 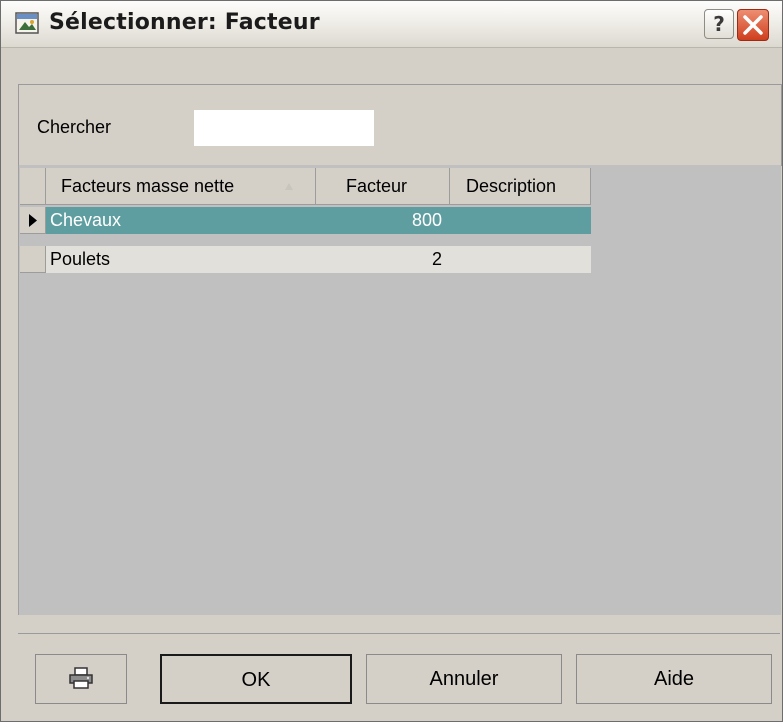 I want to click on printer-icon, so click(x=81, y=678).